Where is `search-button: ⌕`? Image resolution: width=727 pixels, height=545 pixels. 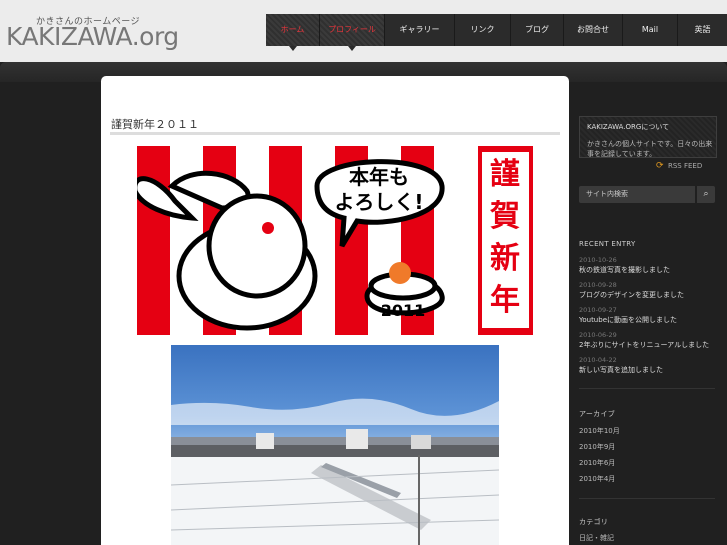 search-button: ⌕ is located at coordinates (706, 194).